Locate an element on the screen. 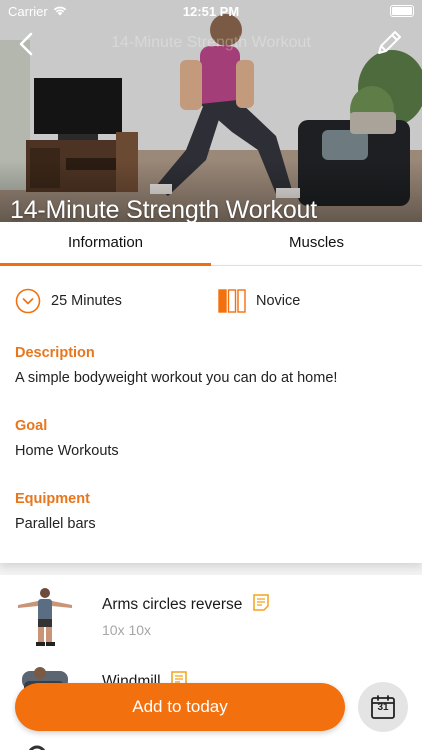 The width and height of the screenshot is (422, 750). battery-icon is located at coordinates (402, 11).